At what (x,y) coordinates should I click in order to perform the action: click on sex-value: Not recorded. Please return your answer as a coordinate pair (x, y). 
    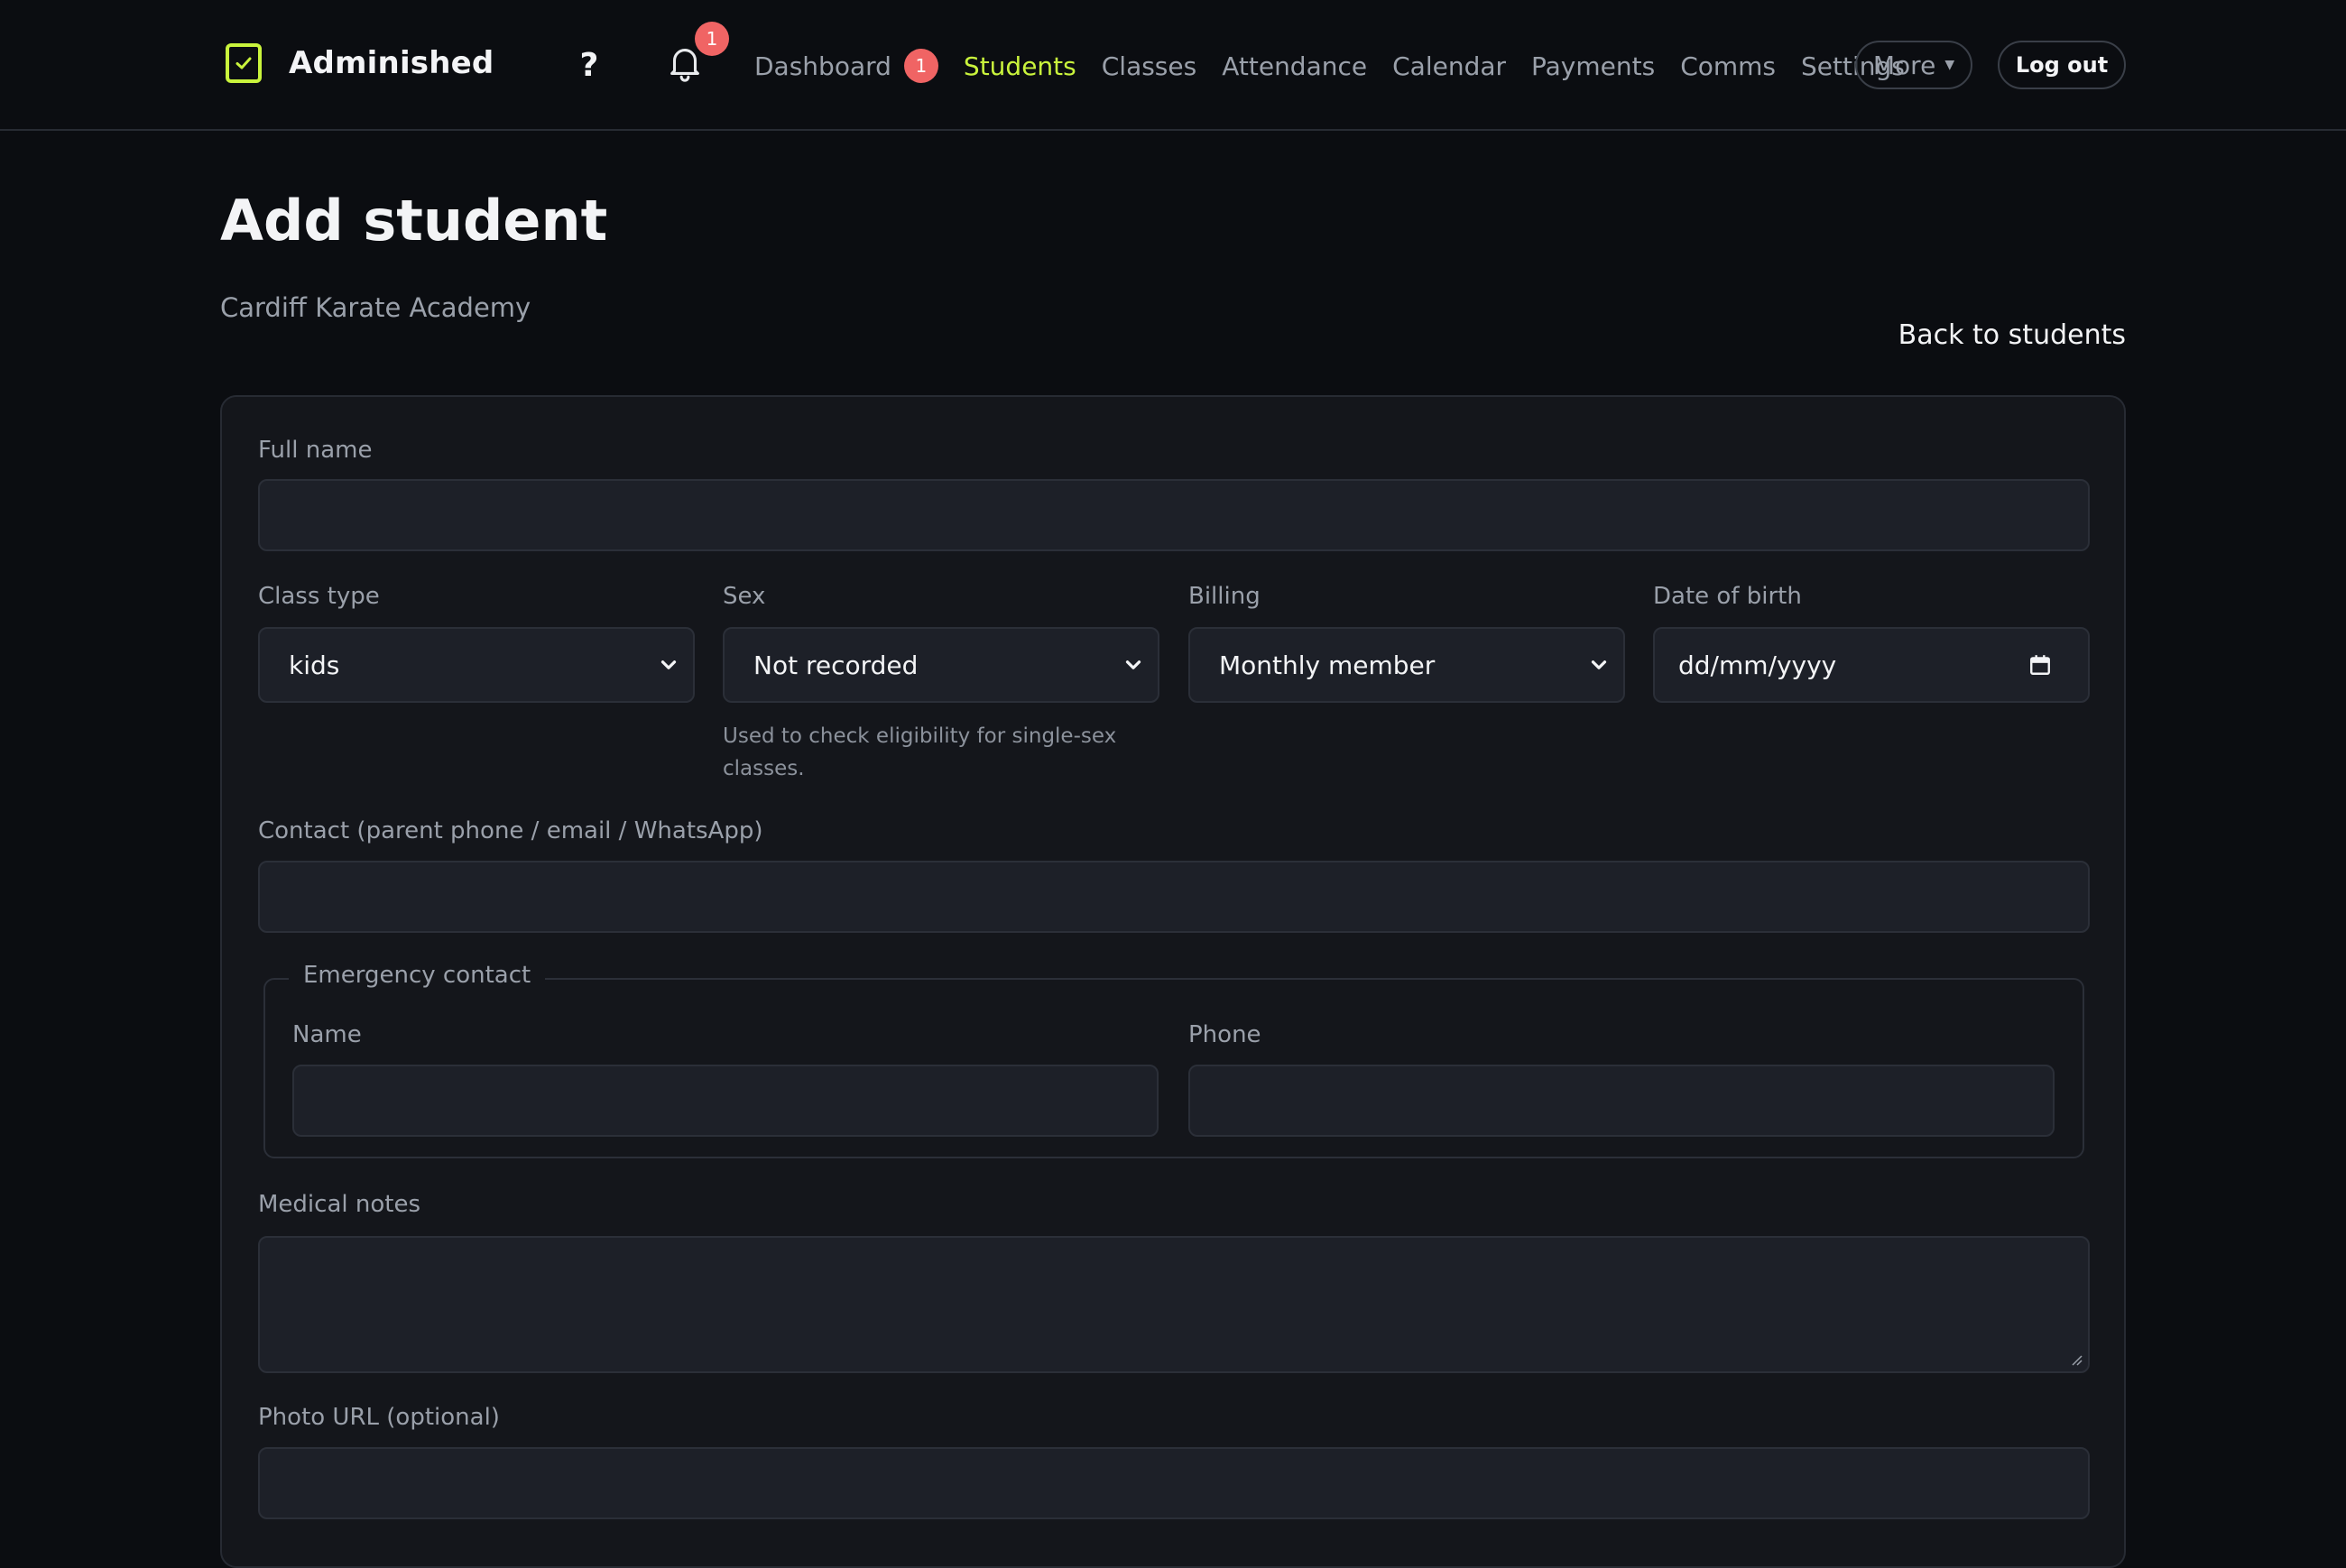
    Looking at the image, I should click on (836, 665).